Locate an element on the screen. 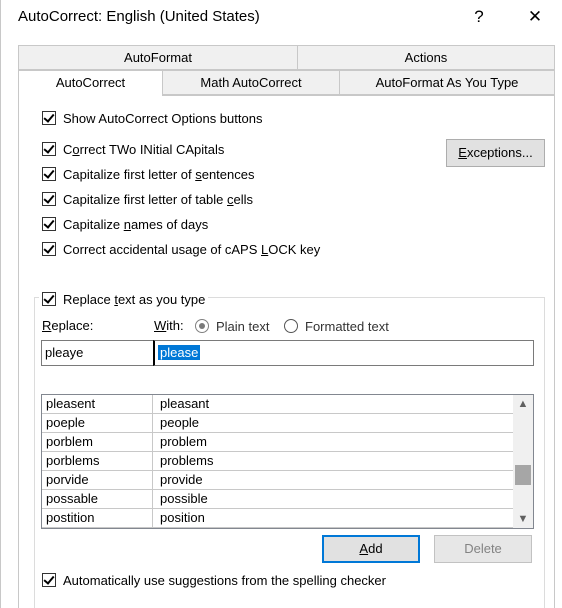 The image size is (562, 608). entry-with-cell: problems is located at coordinates (187, 460).